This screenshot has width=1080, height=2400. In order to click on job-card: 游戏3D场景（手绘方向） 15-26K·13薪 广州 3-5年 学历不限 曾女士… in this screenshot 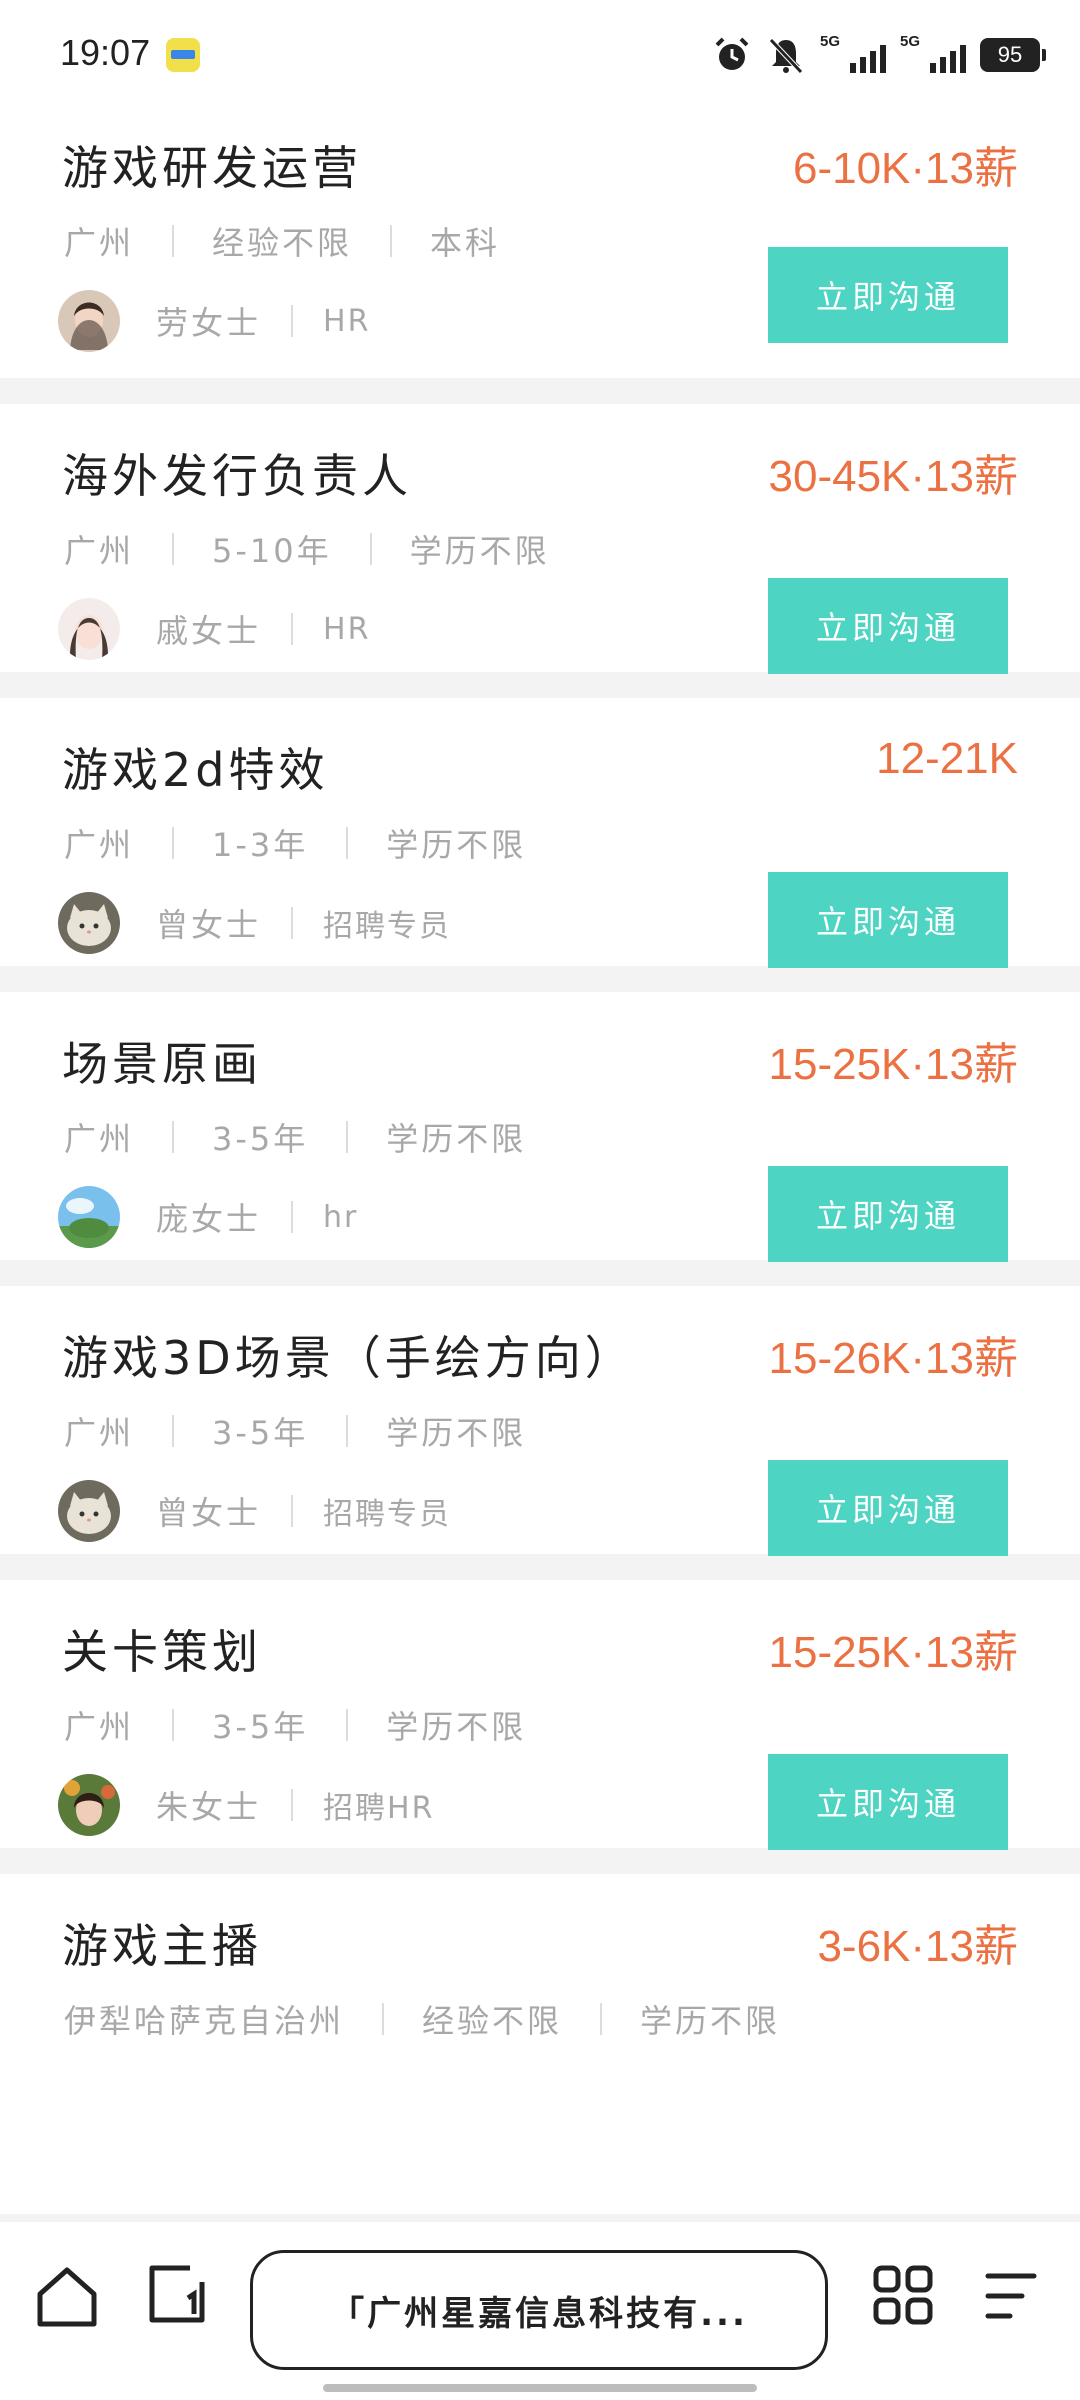, I will do `click(540, 1421)`.